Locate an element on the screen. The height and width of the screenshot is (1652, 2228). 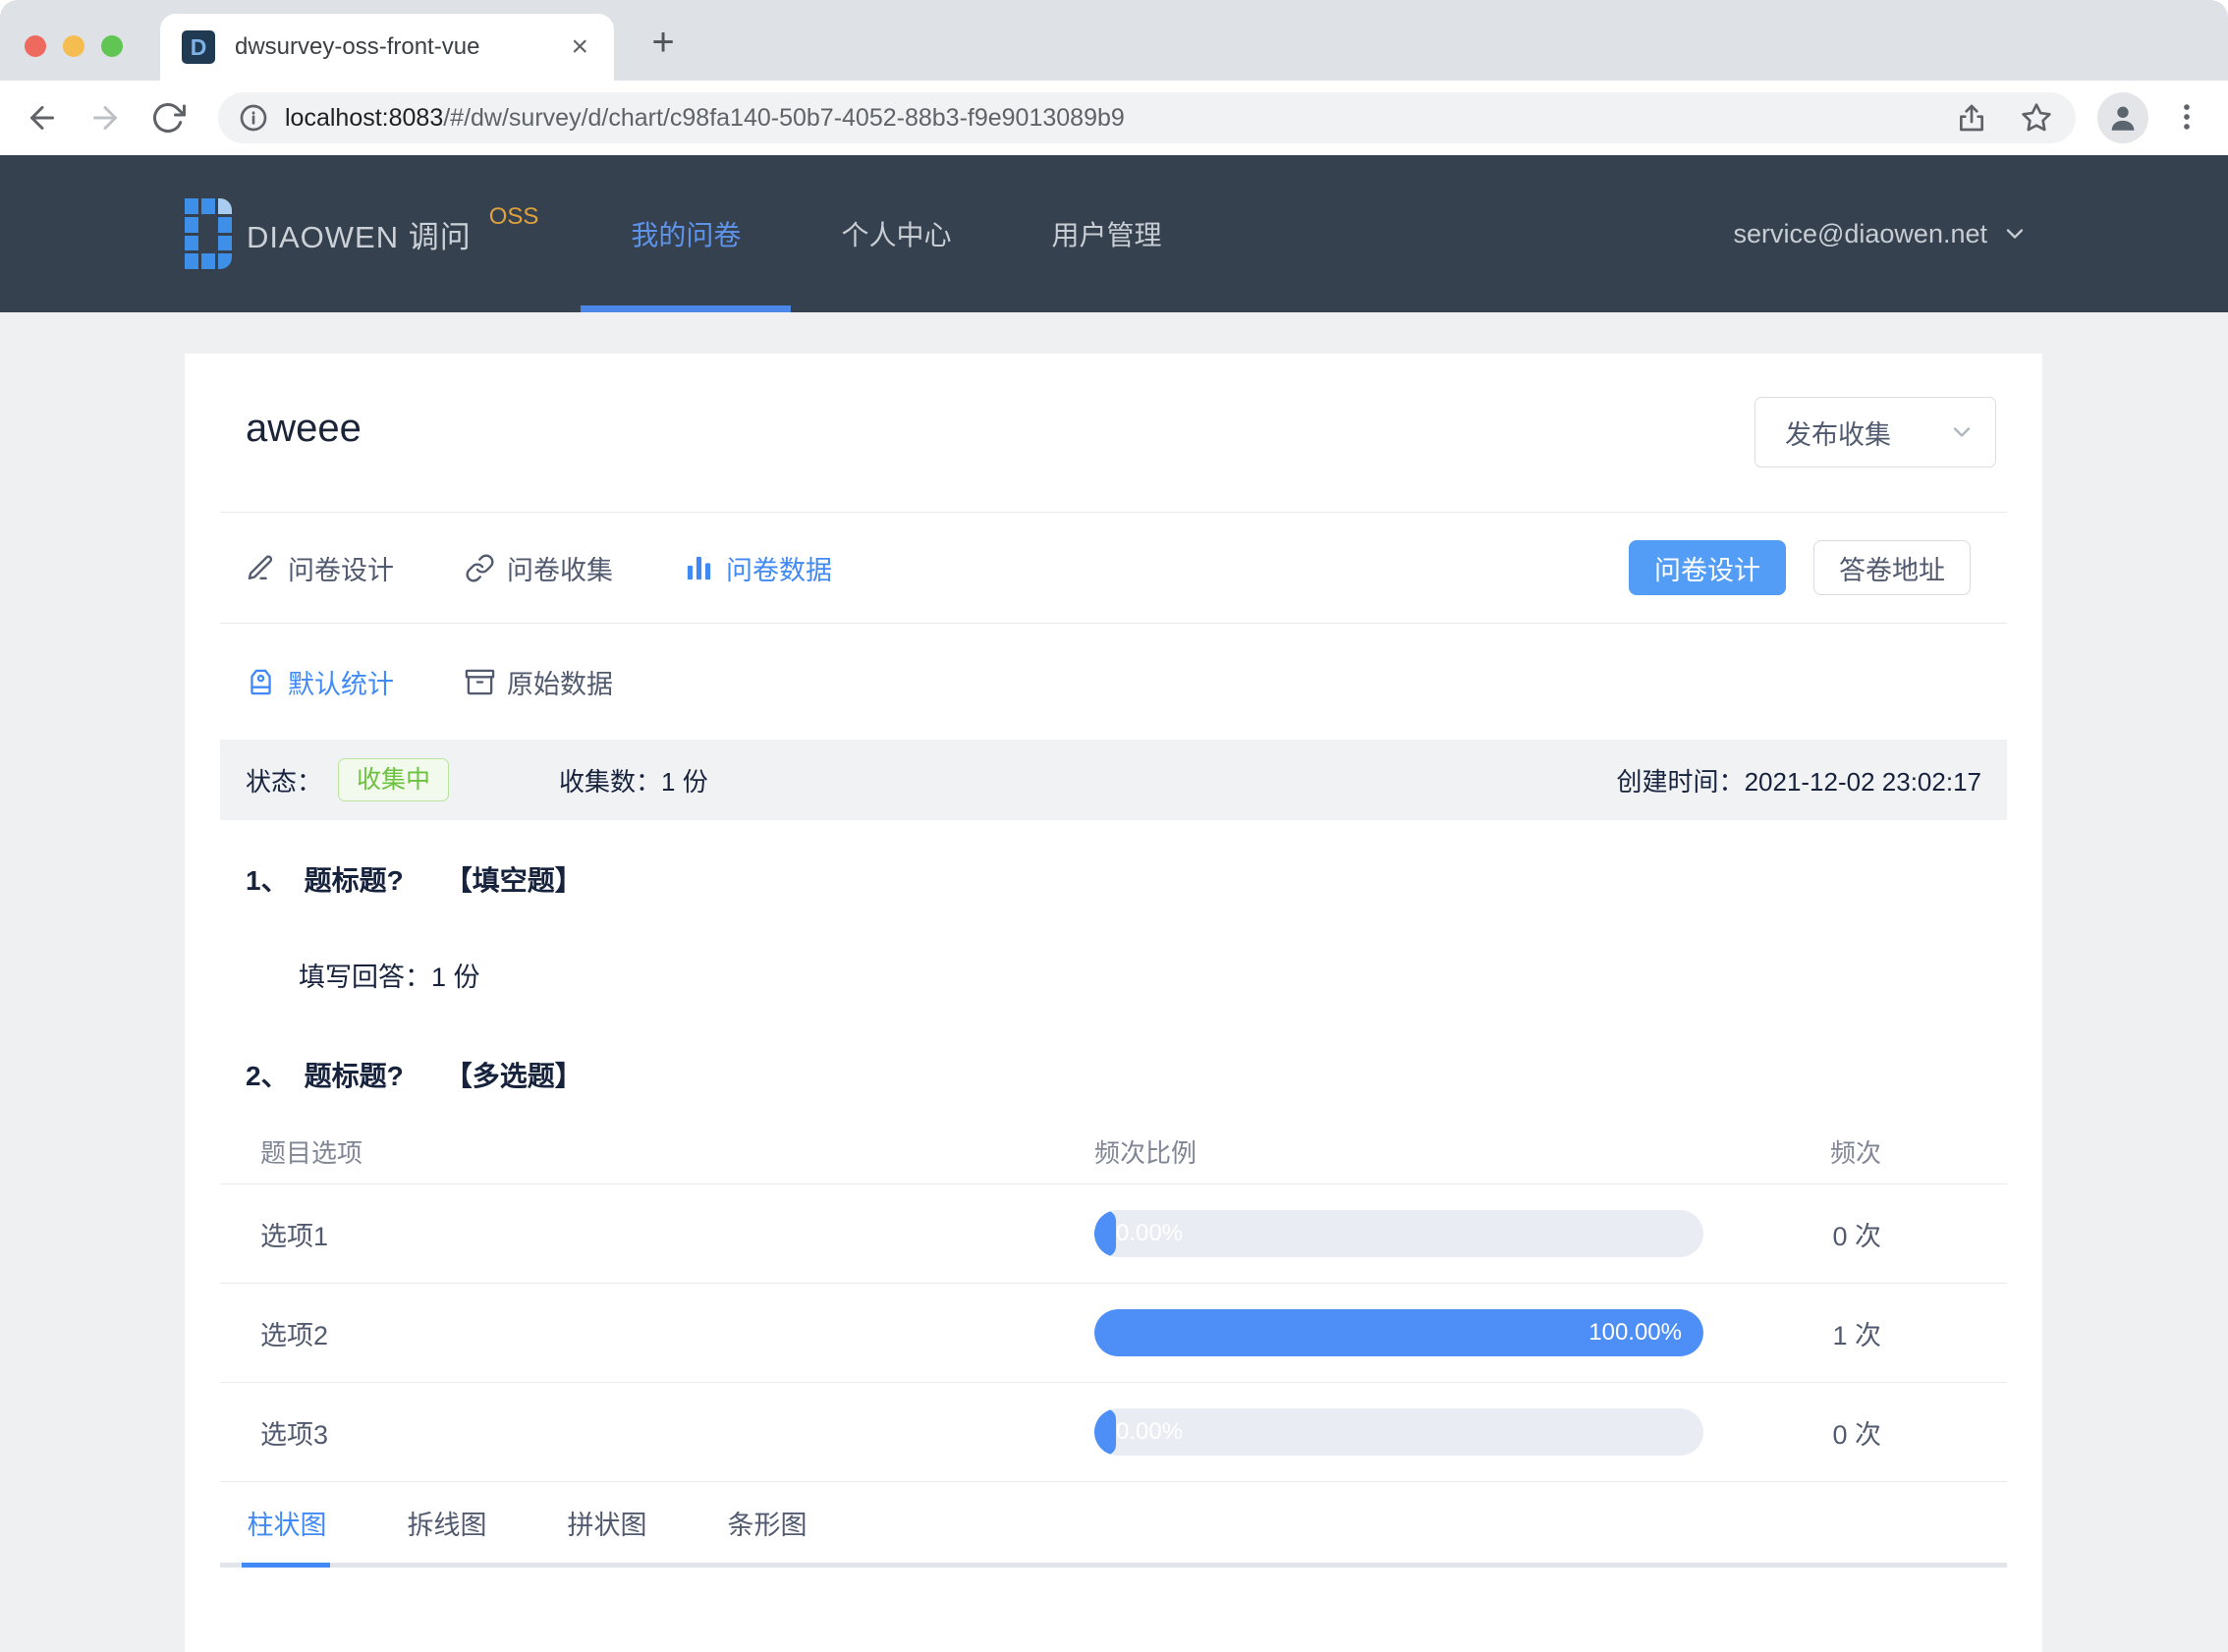
window-zoom-button is located at coordinates (112, 46).